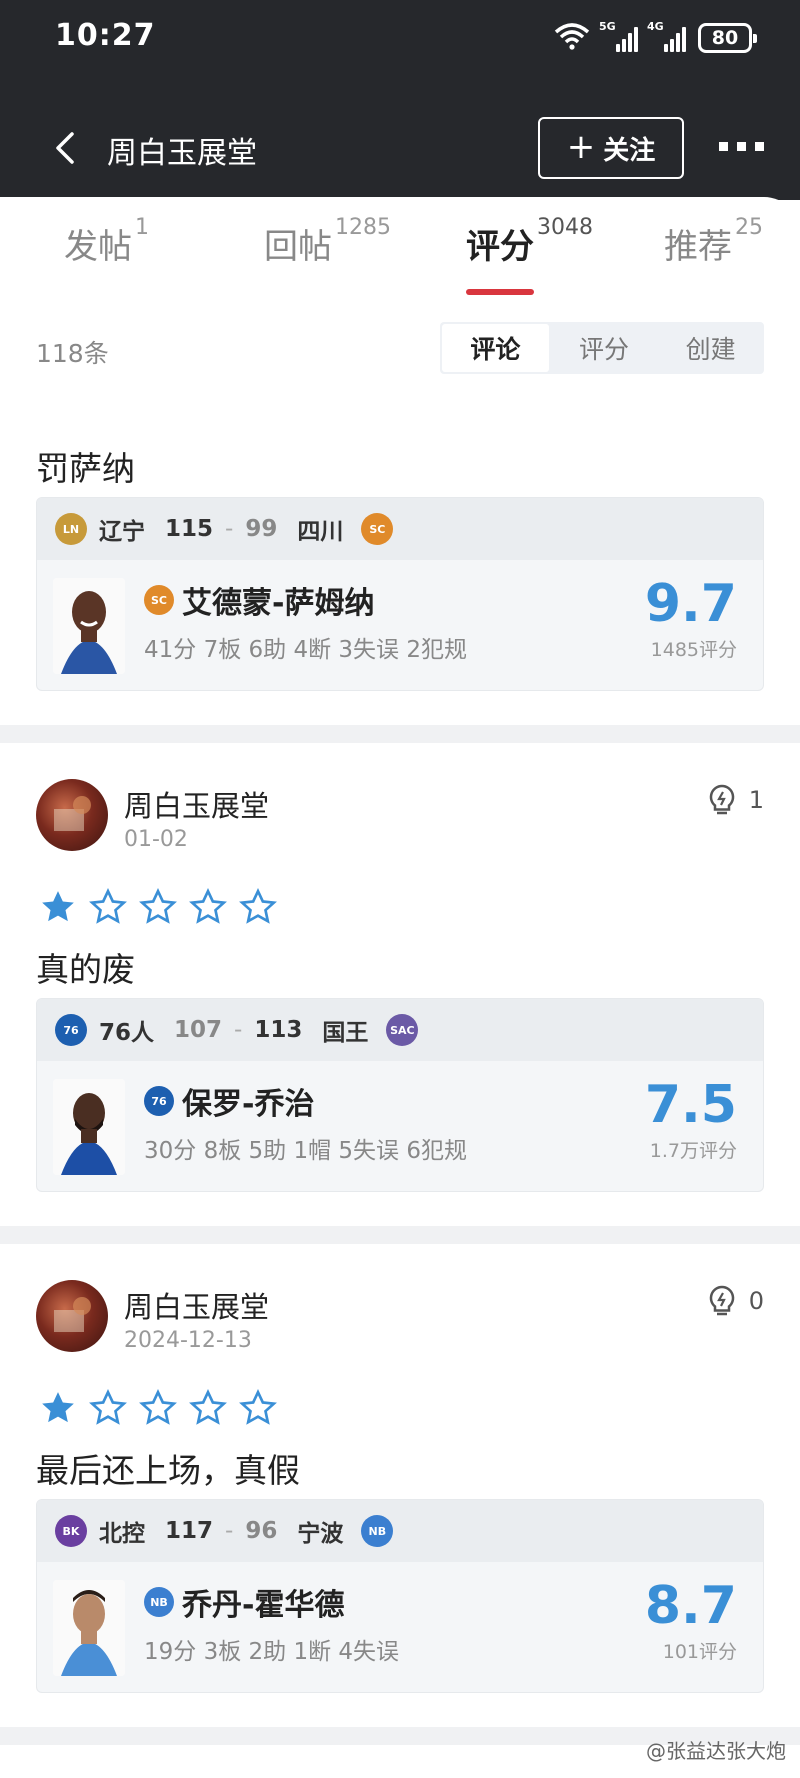 The width and height of the screenshot is (800, 1778). Describe the element at coordinates (629, 150) in the screenshot. I see `follow-label: 关注` at that location.